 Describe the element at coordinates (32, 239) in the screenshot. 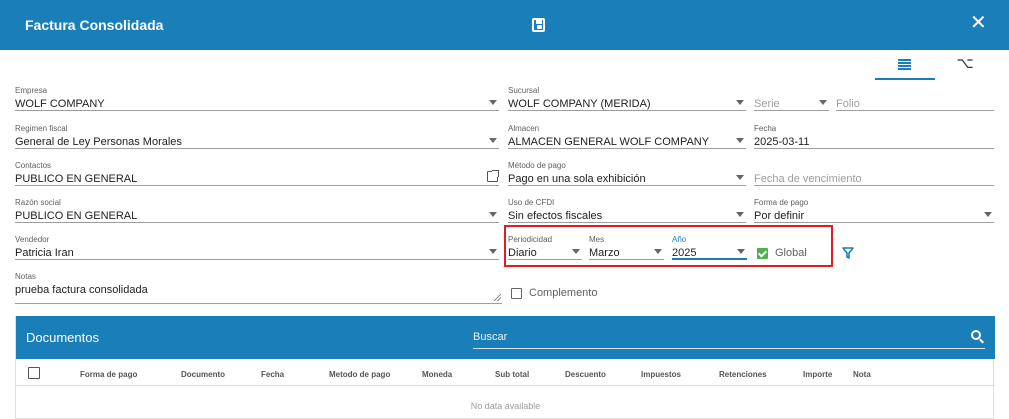

I see `vendedor-label: Vendedor` at that location.